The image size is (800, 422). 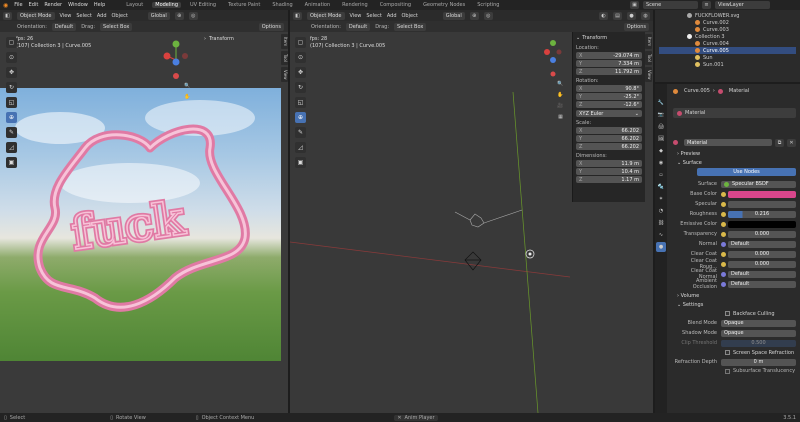 I want to click on transform-tool-icon: ⊕, so click(x=300, y=117).